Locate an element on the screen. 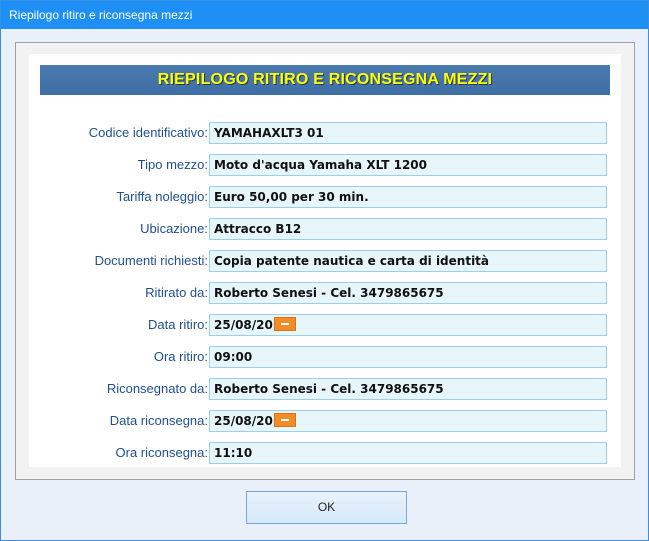 Image resolution: width=649 pixels, height=541 pixels. data-ritiro-value: 25/08/20 is located at coordinates (243, 325).